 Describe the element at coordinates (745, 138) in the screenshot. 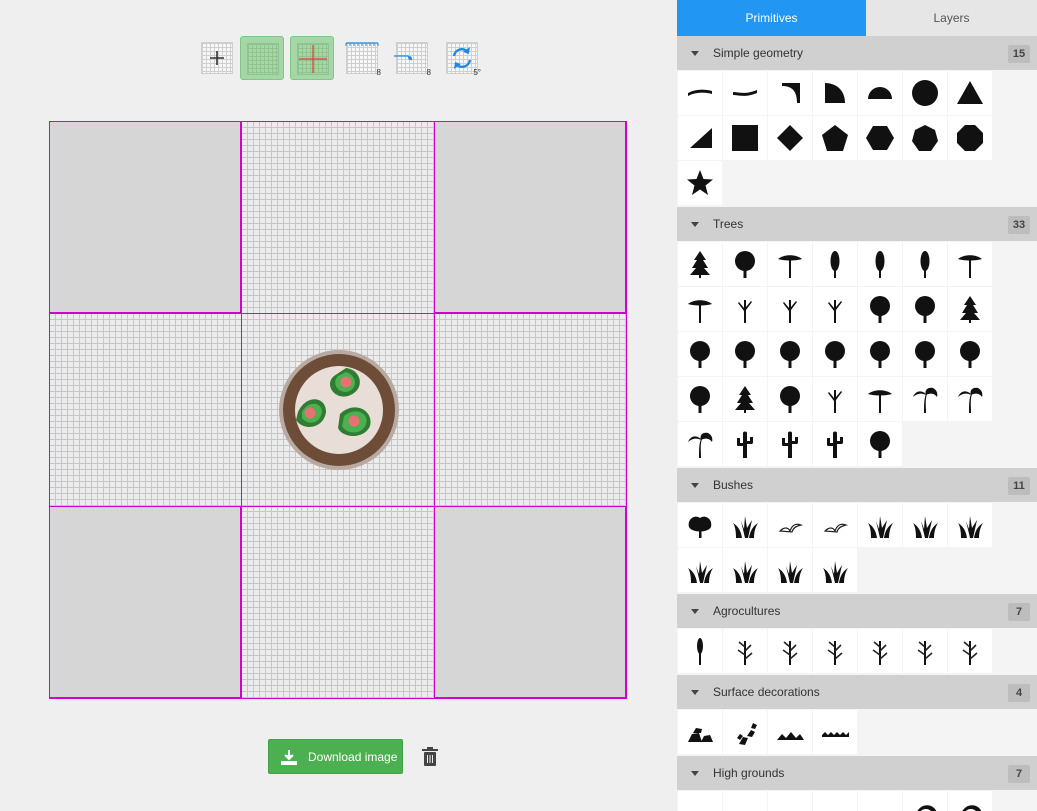

I see `primitive-square` at that location.